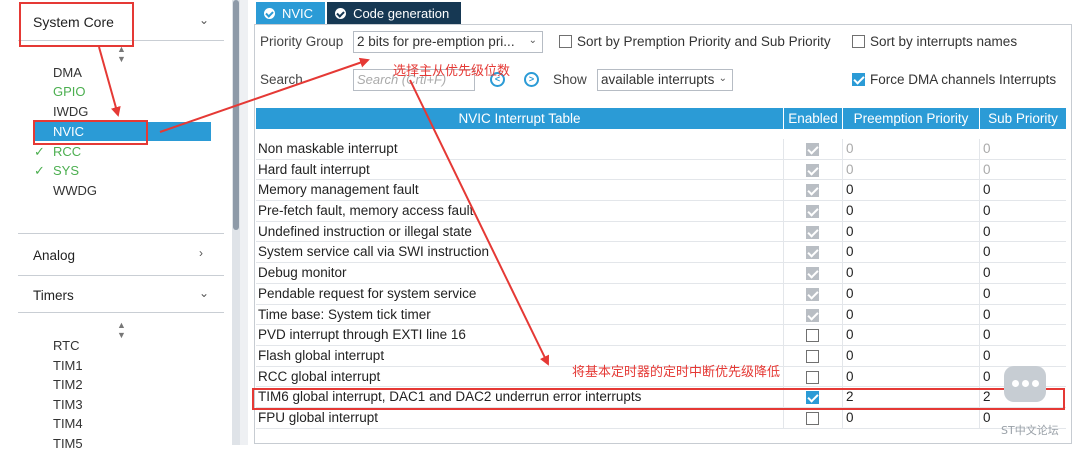  I want to click on table-row: Hard fault interrupt 0 0, so click(661, 170).